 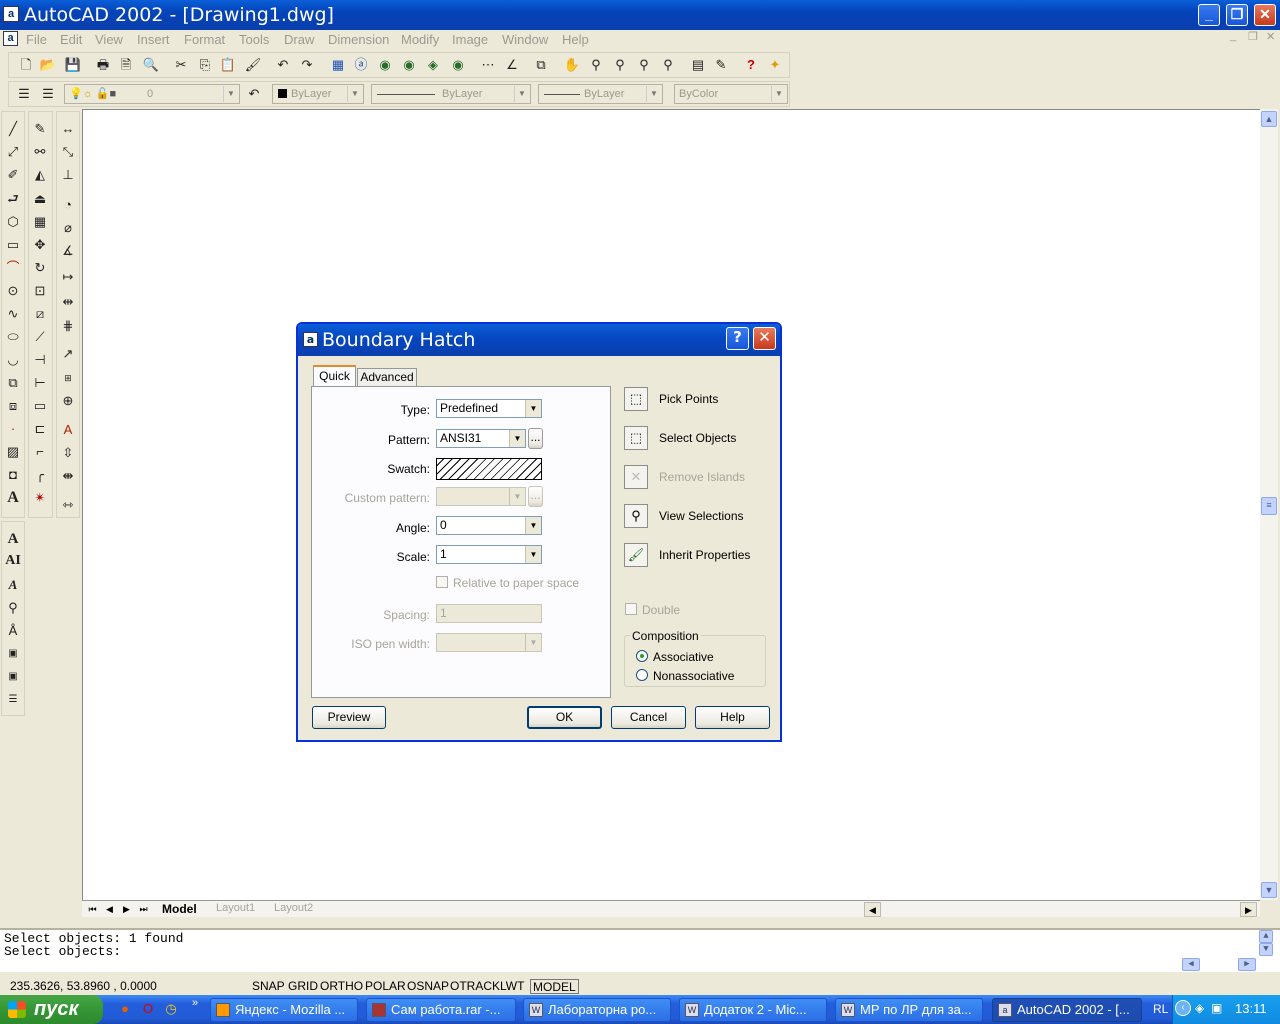 I want to click on snap-toggle: SNAP, so click(x=268, y=986).